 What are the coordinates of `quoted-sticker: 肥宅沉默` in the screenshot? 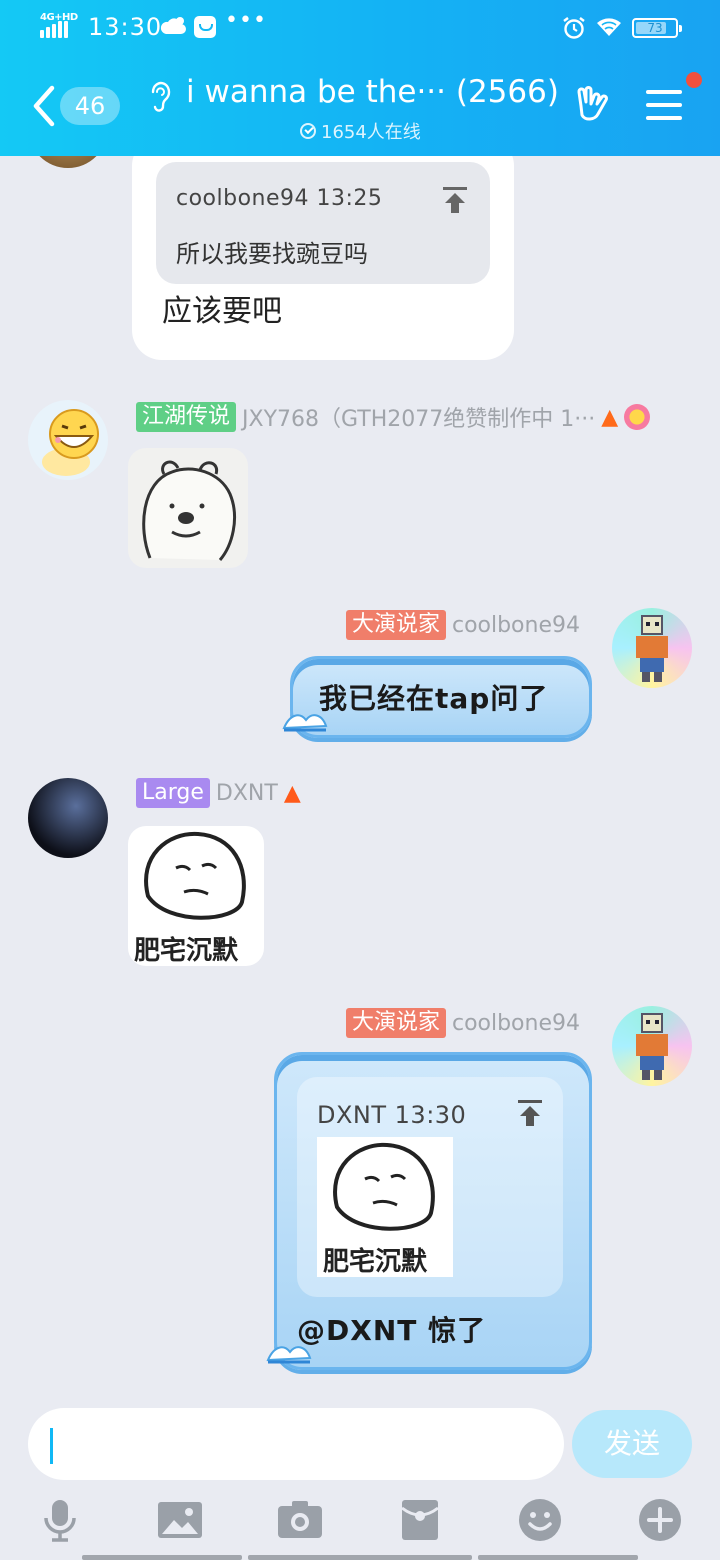 It's located at (385, 1207).